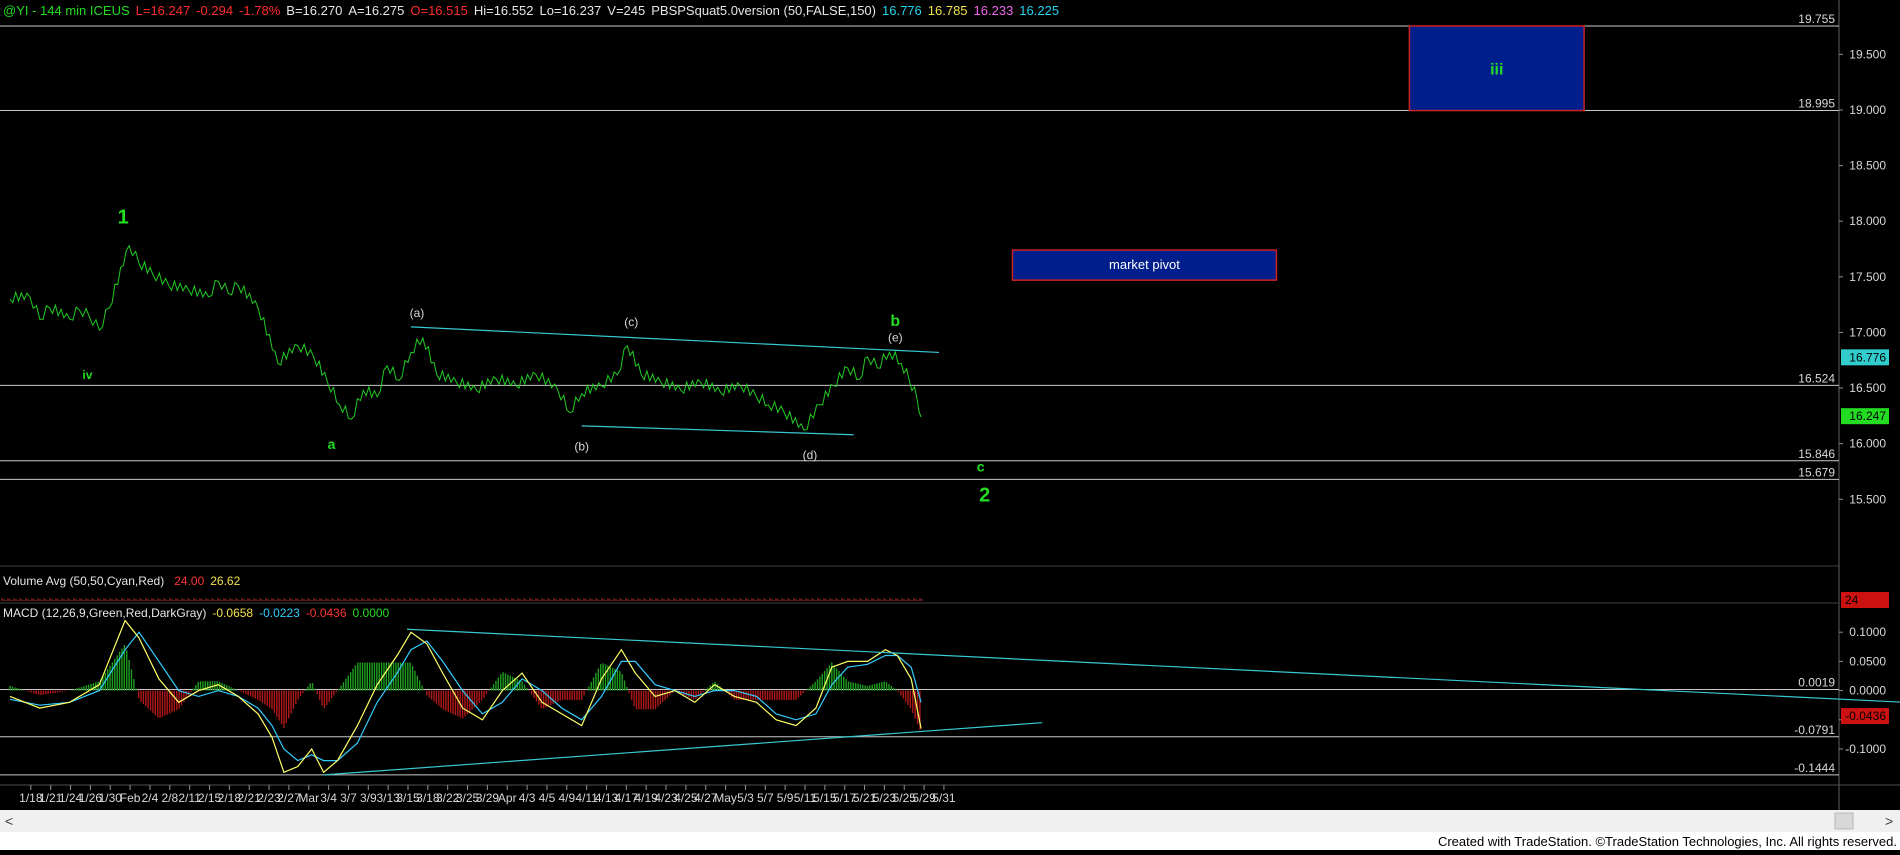  I want to click on x-tick-label-27: 4/9, so click(566, 798).